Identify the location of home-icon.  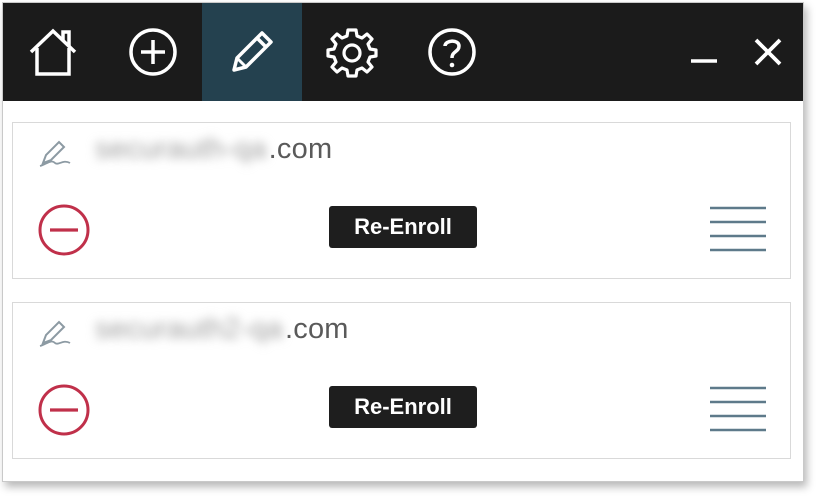
(53, 52).